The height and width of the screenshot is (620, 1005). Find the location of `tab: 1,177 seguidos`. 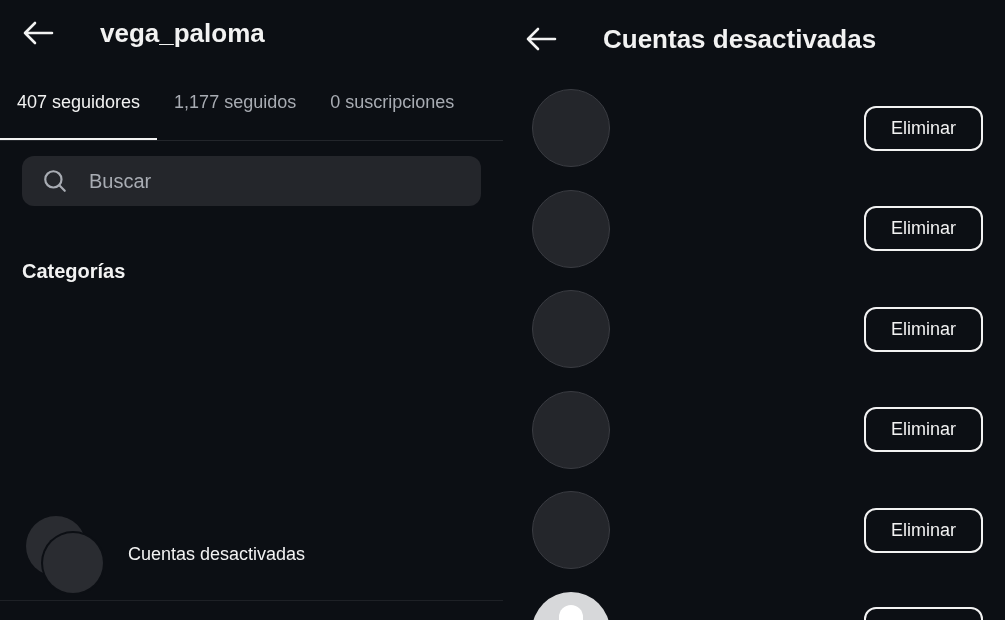

tab: 1,177 seguidos is located at coordinates (235, 103).